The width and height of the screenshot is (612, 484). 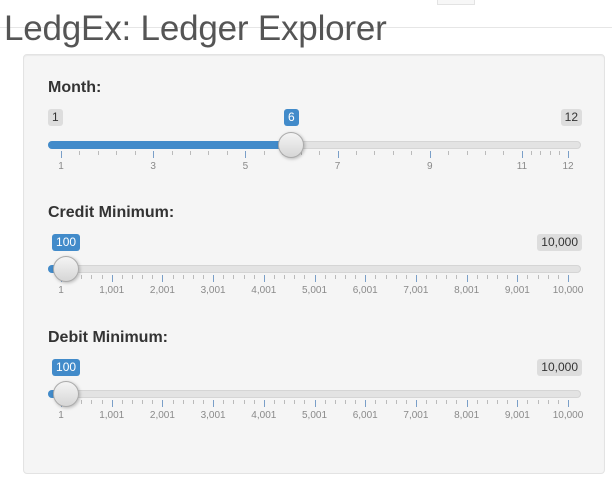 What do you see at coordinates (61, 166) in the screenshot?
I see `month-tick-label: 1` at bounding box center [61, 166].